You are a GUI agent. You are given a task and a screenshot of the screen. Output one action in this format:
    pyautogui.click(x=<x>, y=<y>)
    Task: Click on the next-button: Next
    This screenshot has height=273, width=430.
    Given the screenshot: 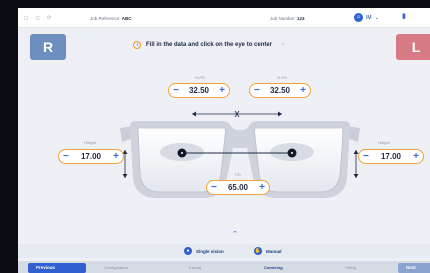 What is the action you would take?
    pyautogui.click(x=414, y=268)
    